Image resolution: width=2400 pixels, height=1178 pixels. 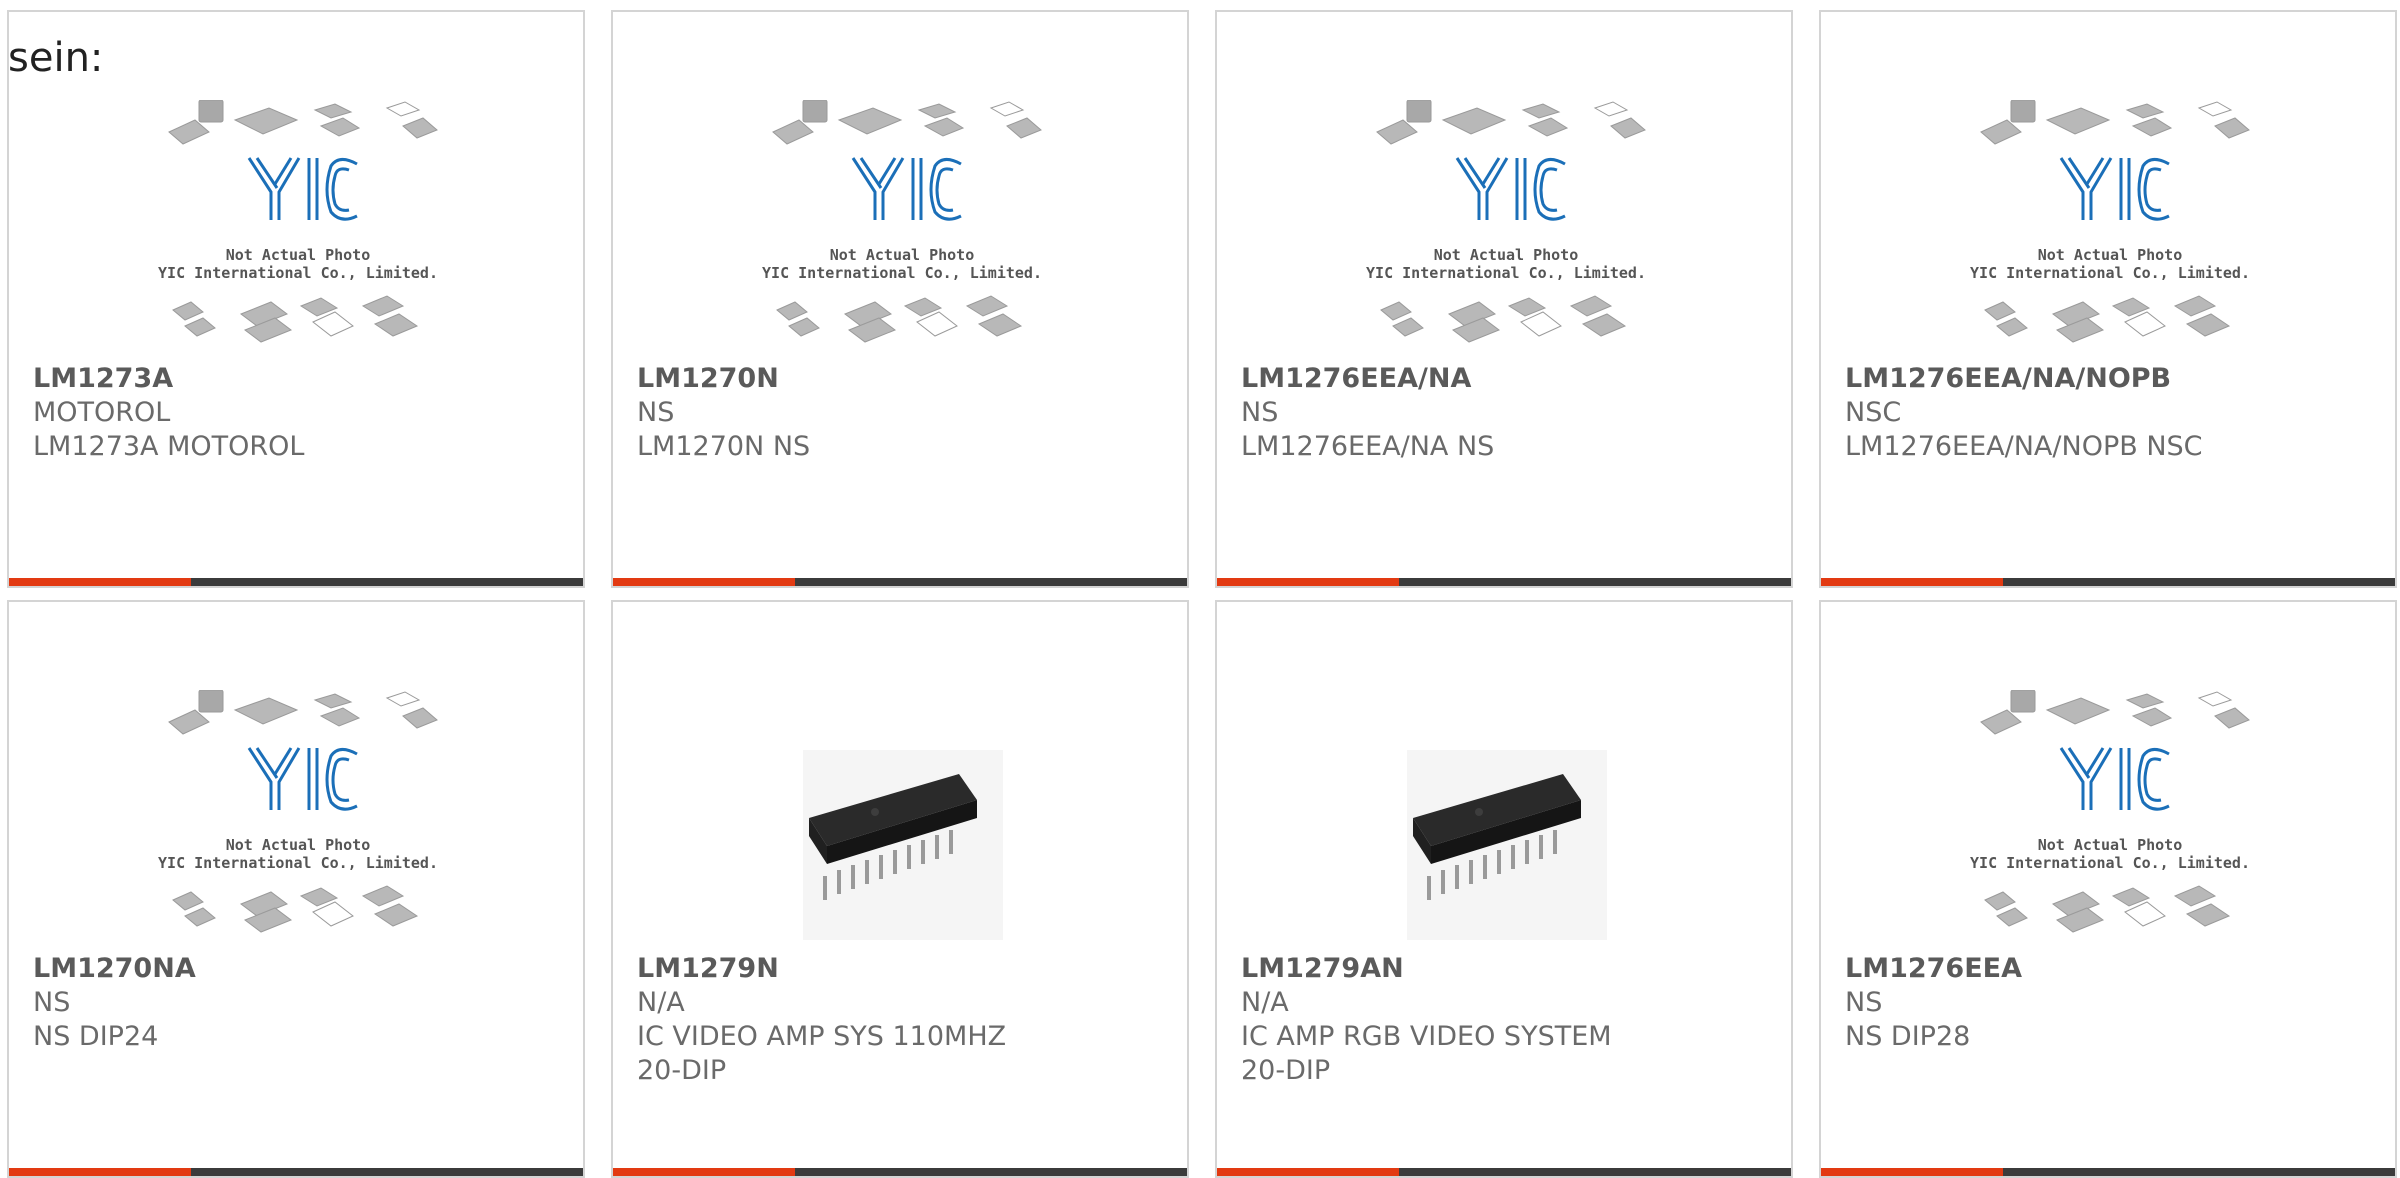 I want to click on product-description: LM1270N NS, so click(x=724, y=446).